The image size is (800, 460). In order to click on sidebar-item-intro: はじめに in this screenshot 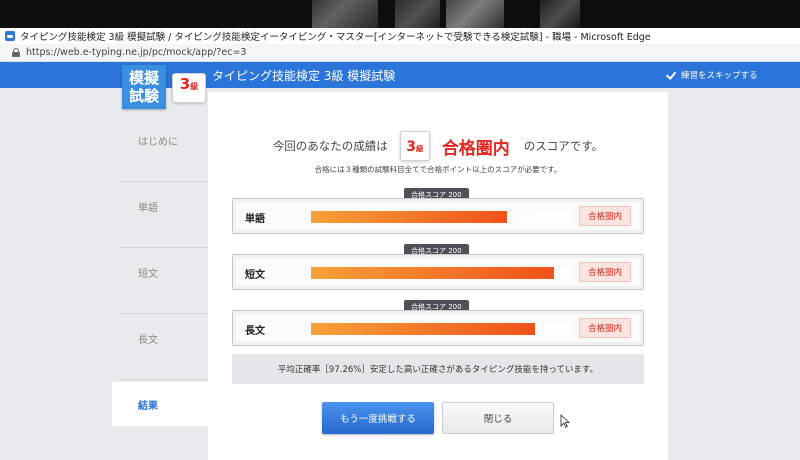, I will do `click(160, 140)`.